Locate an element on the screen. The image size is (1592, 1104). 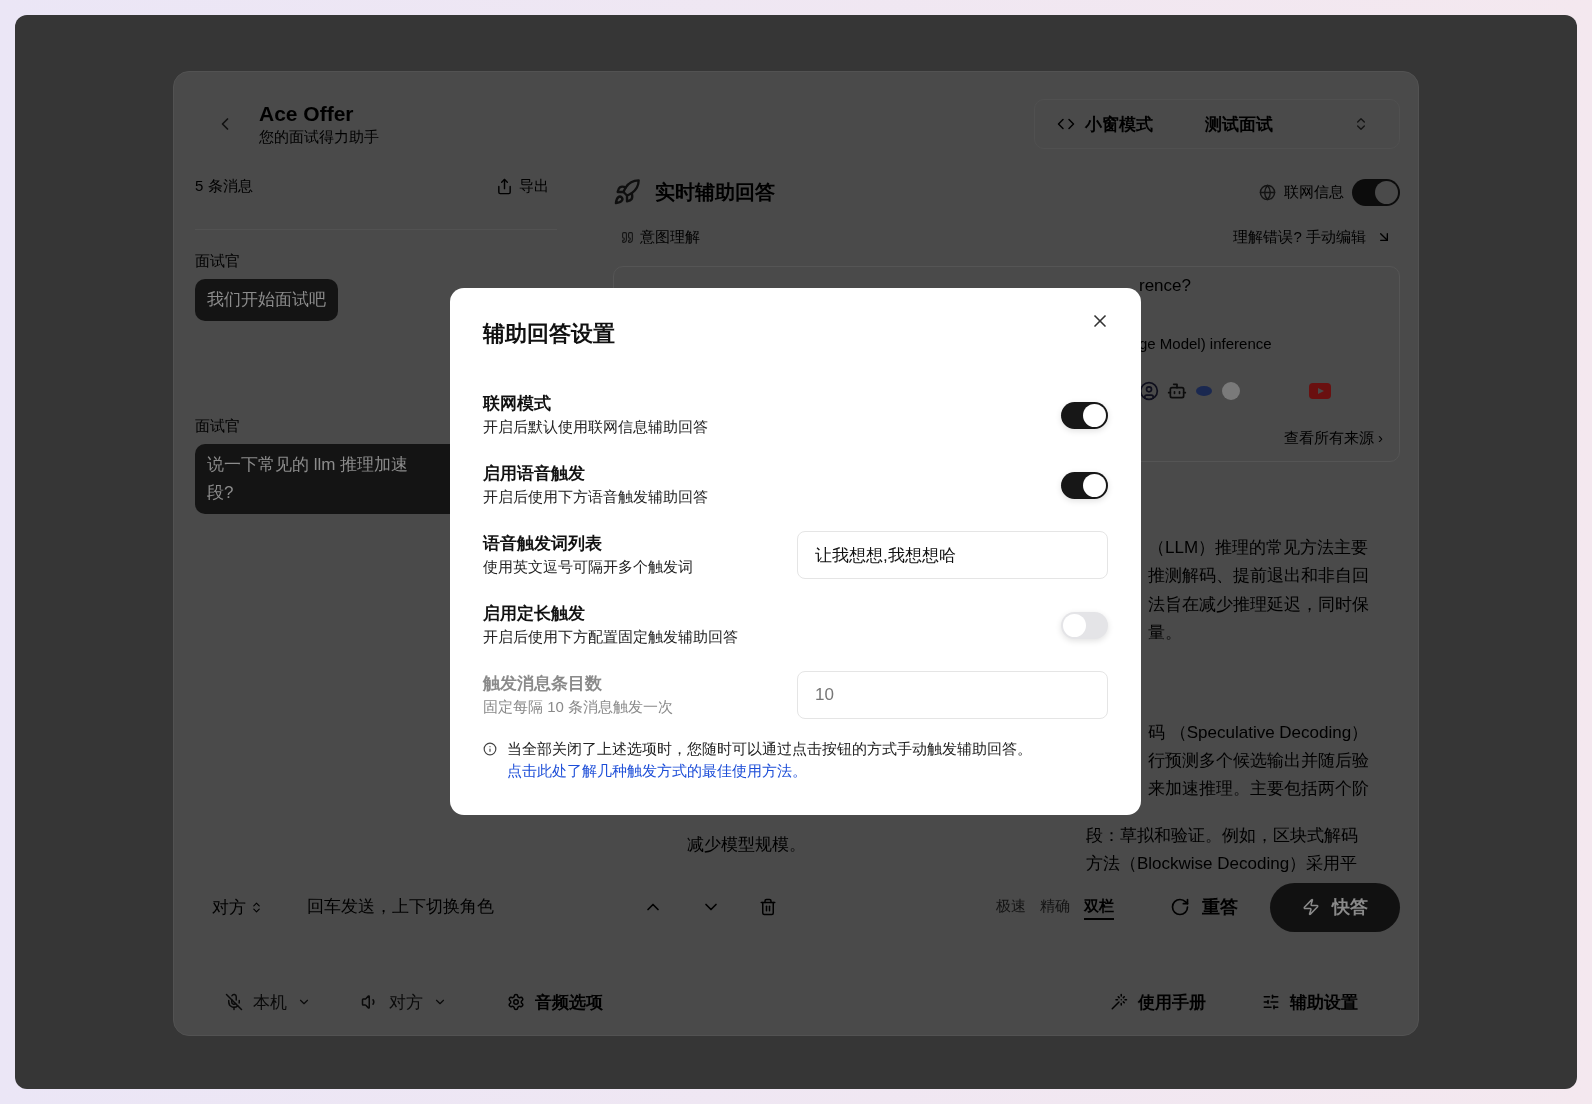
intent-question: rence? is located at coordinates (1165, 286).